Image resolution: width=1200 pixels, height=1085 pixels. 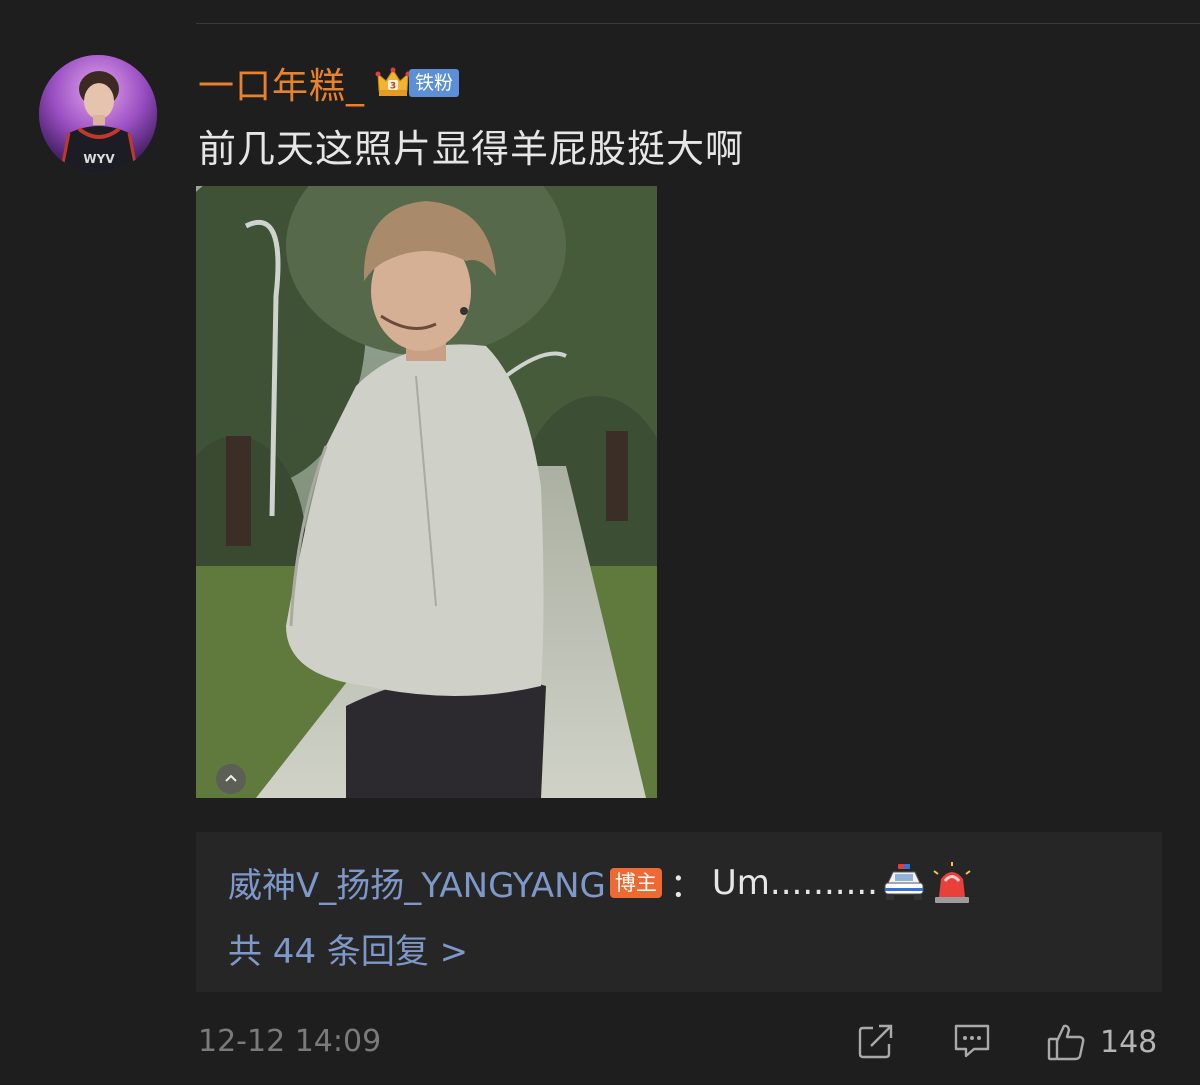 What do you see at coordinates (290, 1041) in the screenshot?
I see `comment-timestamp: 12-12 14:09` at bounding box center [290, 1041].